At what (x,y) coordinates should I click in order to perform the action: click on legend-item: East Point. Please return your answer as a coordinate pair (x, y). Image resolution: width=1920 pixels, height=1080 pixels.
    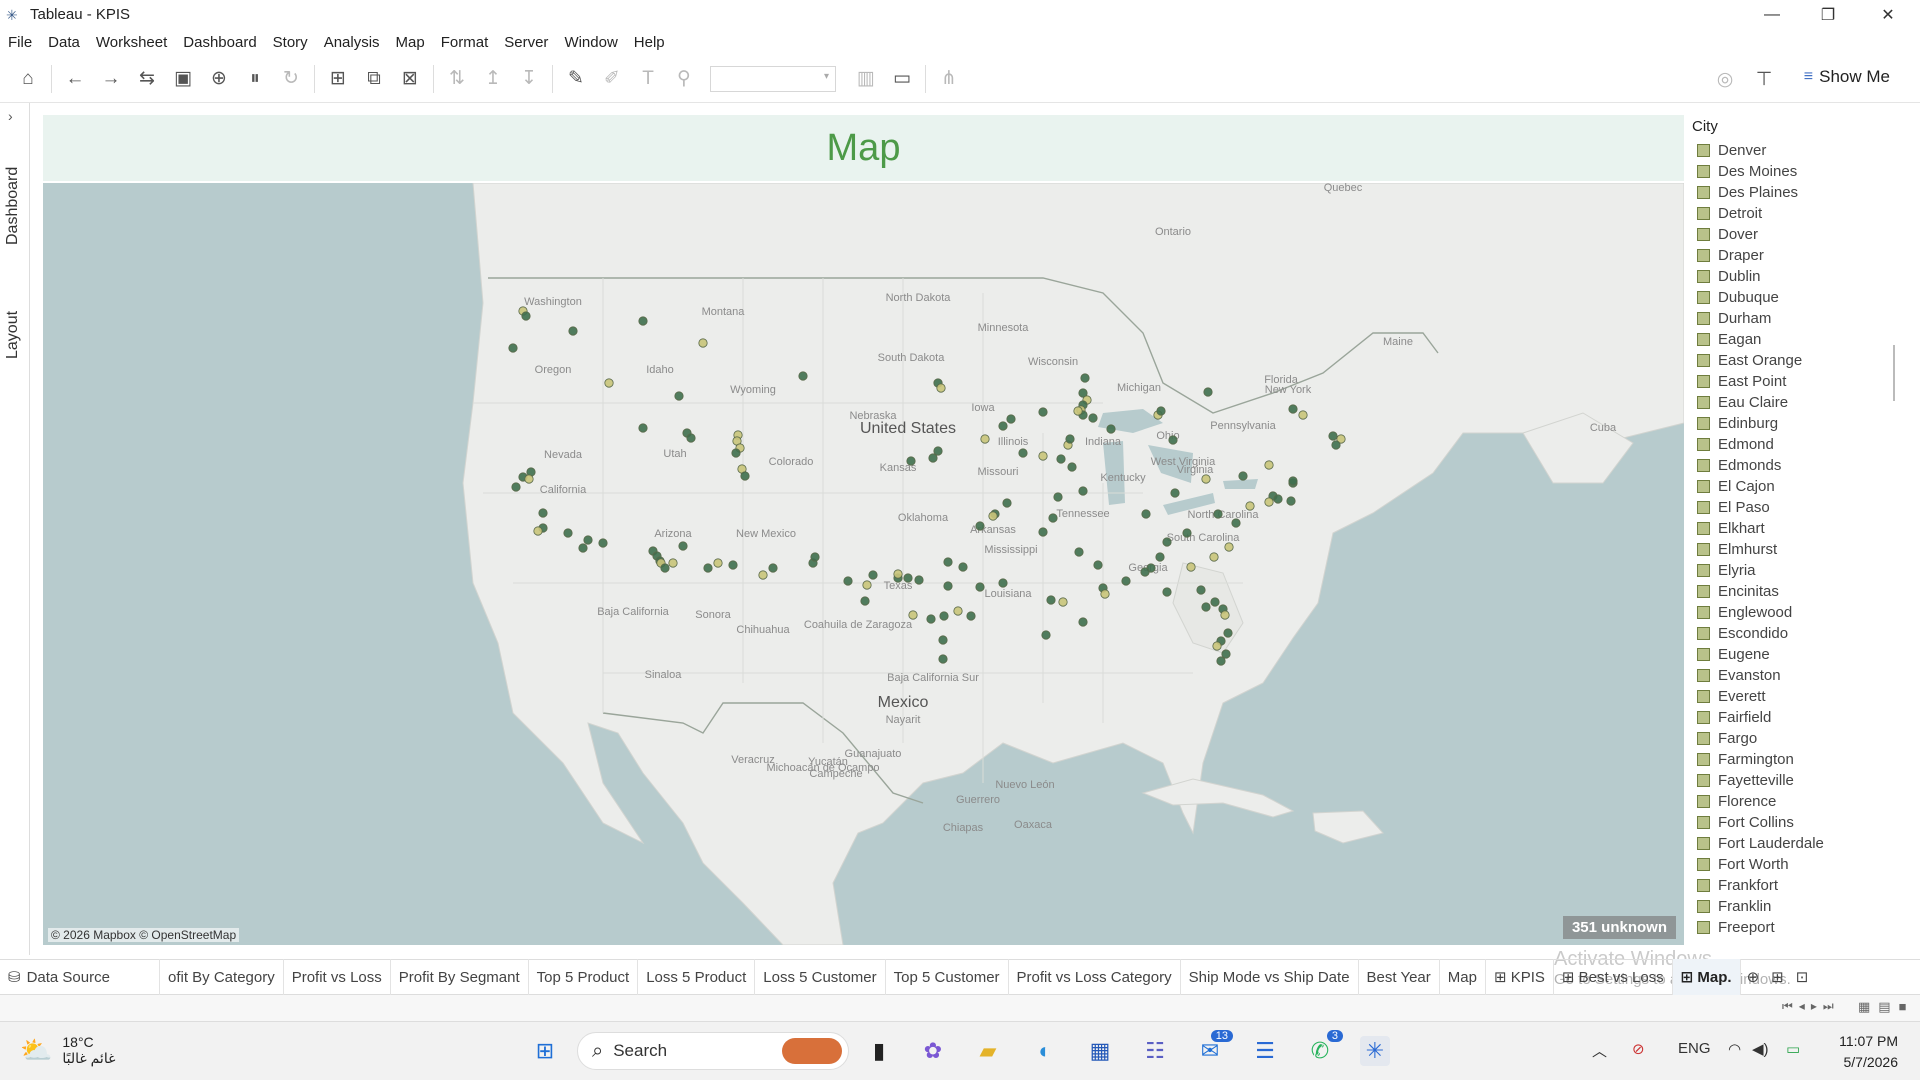
    Looking at the image, I should click on (1741, 381).